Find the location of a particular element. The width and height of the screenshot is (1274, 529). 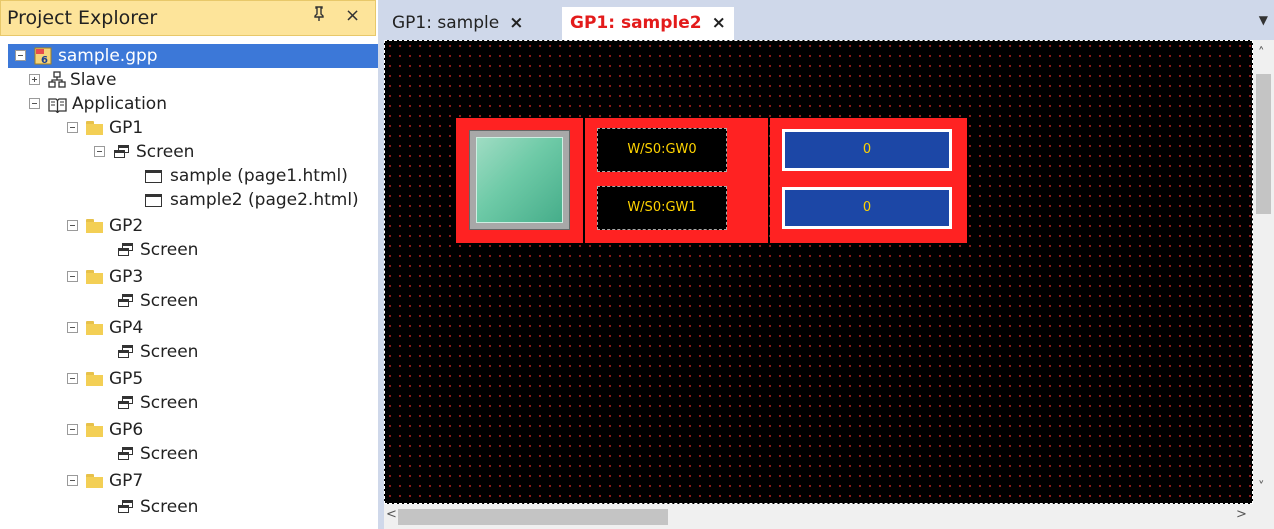

label-part-frame: W/S0:GW0 W/S0:GW1 is located at coordinates (676, 180).